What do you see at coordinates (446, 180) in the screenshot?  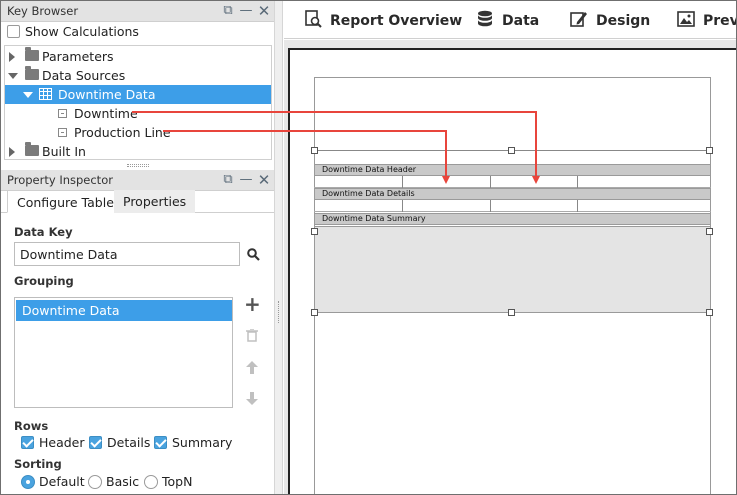 I see `production-line-arrowhead` at bounding box center [446, 180].